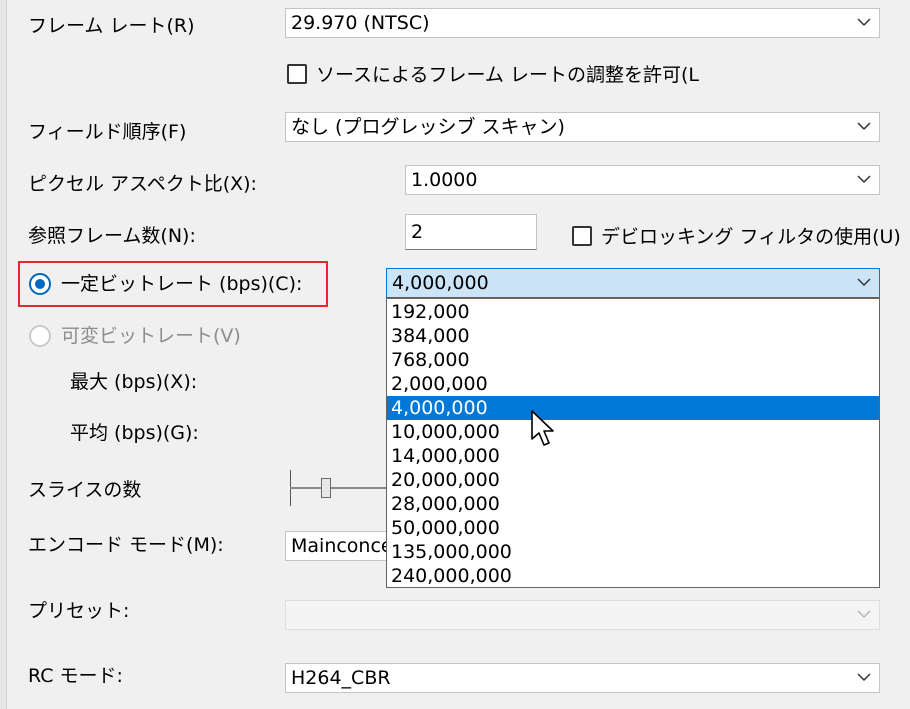 This screenshot has width=910, height=709. I want to click on slider-track, so click(338, 488).